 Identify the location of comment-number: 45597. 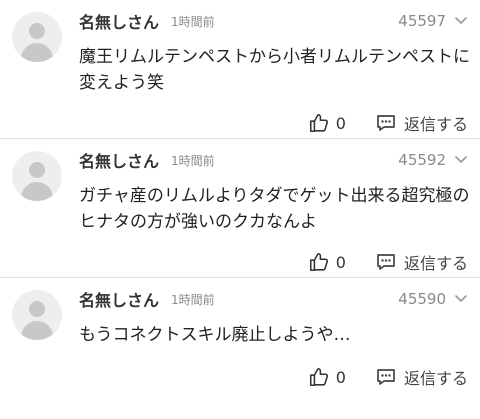
(422, 21).